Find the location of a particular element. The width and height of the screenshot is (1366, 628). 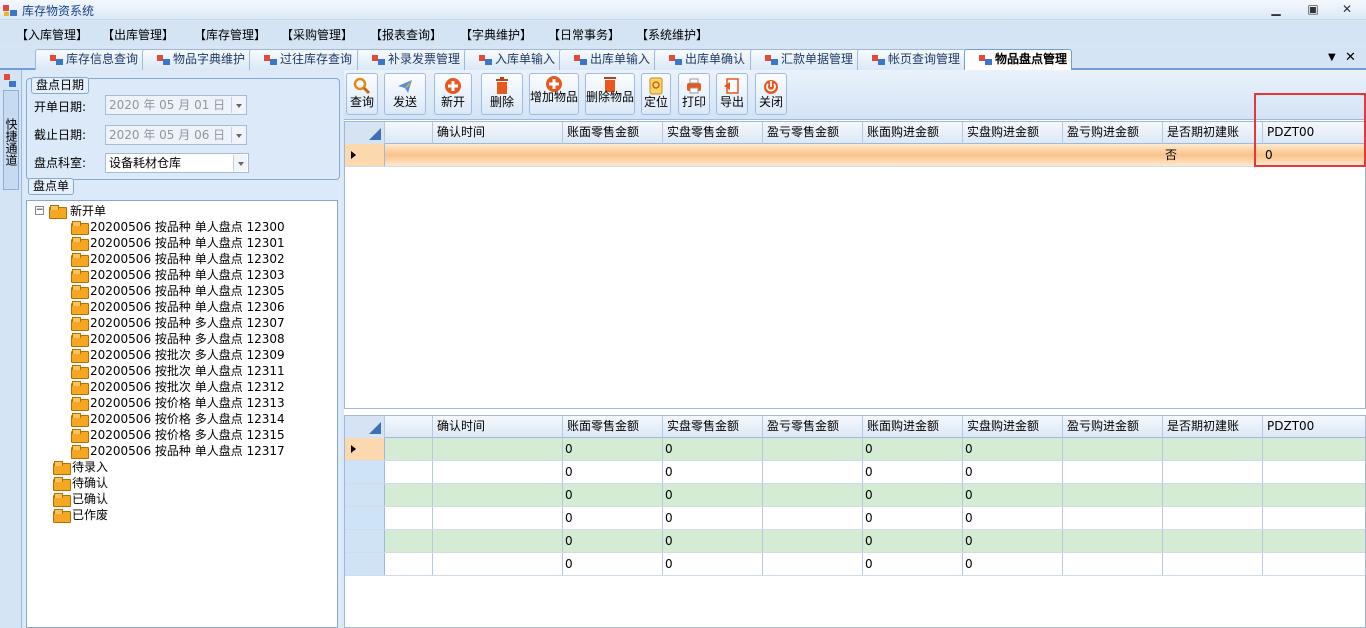

tab-outbound-confirm: 出库单确认 is located at coordinates (704, 59).